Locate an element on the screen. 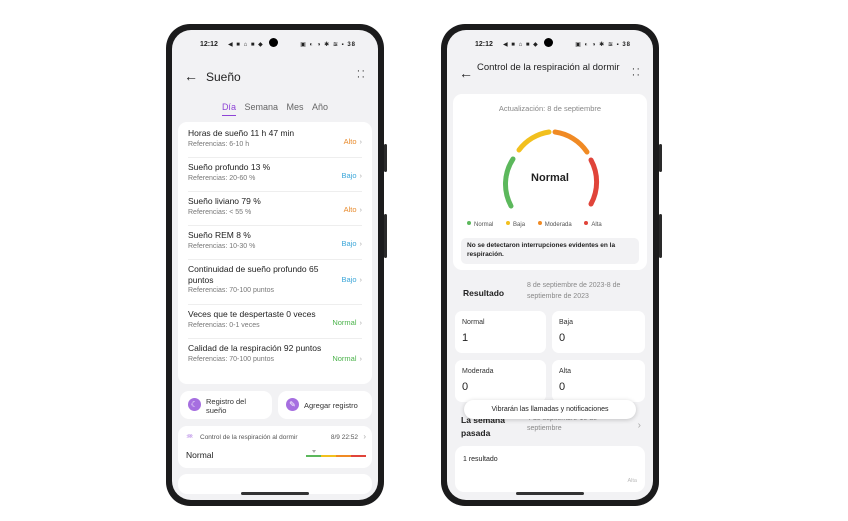 This screenshot has height=521, width=848. breathing-icon: ♒ is located at coordinates (190, 436).